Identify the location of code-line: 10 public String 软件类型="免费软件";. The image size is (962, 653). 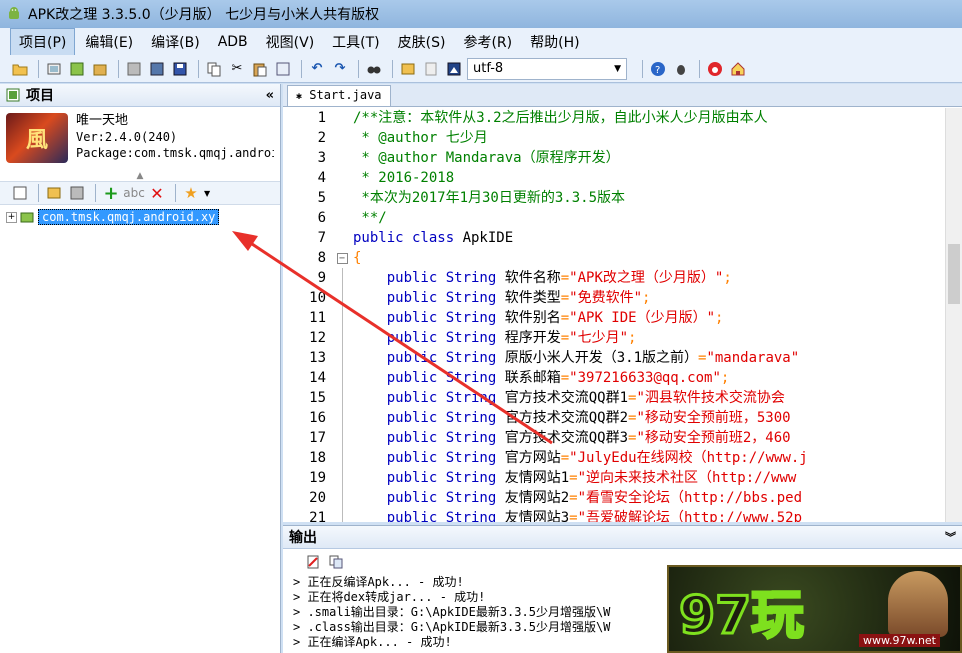
(622, 298).